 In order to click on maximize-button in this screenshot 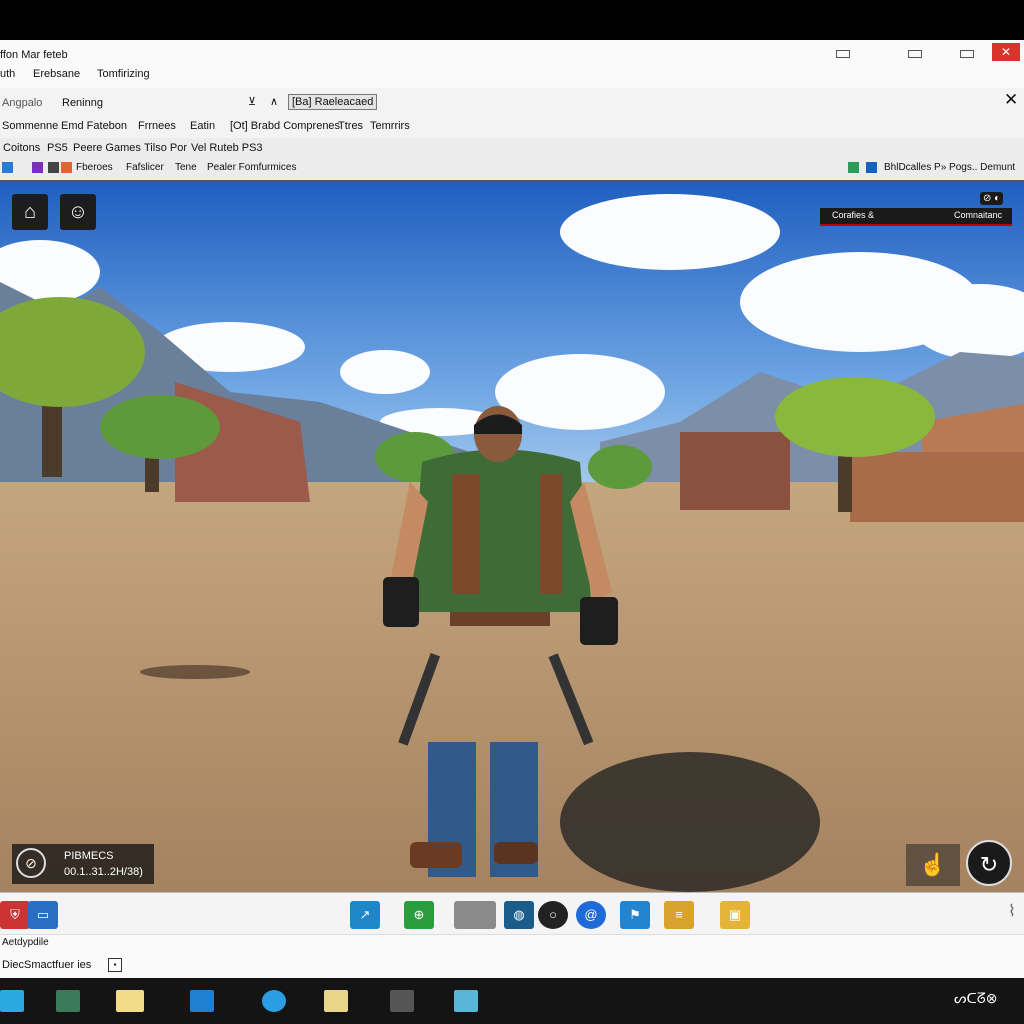, I will do `click(967, 54)`.